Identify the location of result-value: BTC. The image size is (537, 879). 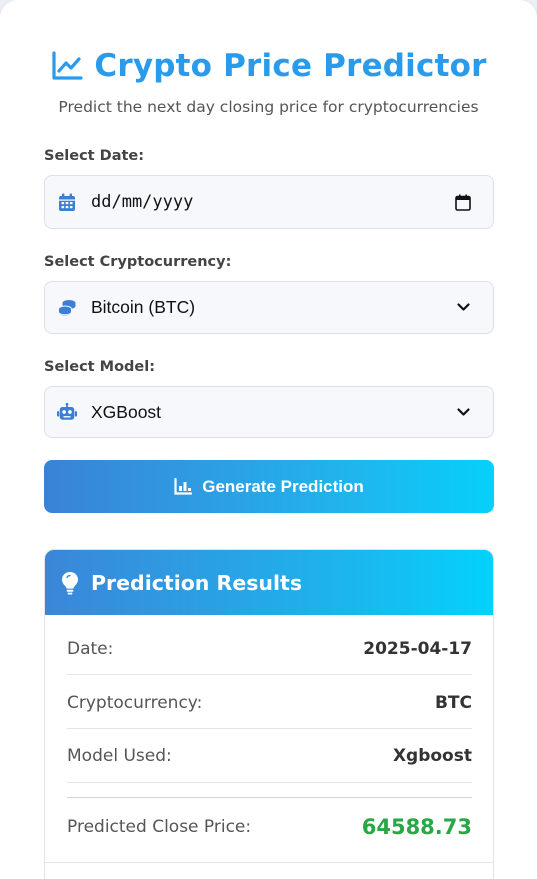
(453, 703).